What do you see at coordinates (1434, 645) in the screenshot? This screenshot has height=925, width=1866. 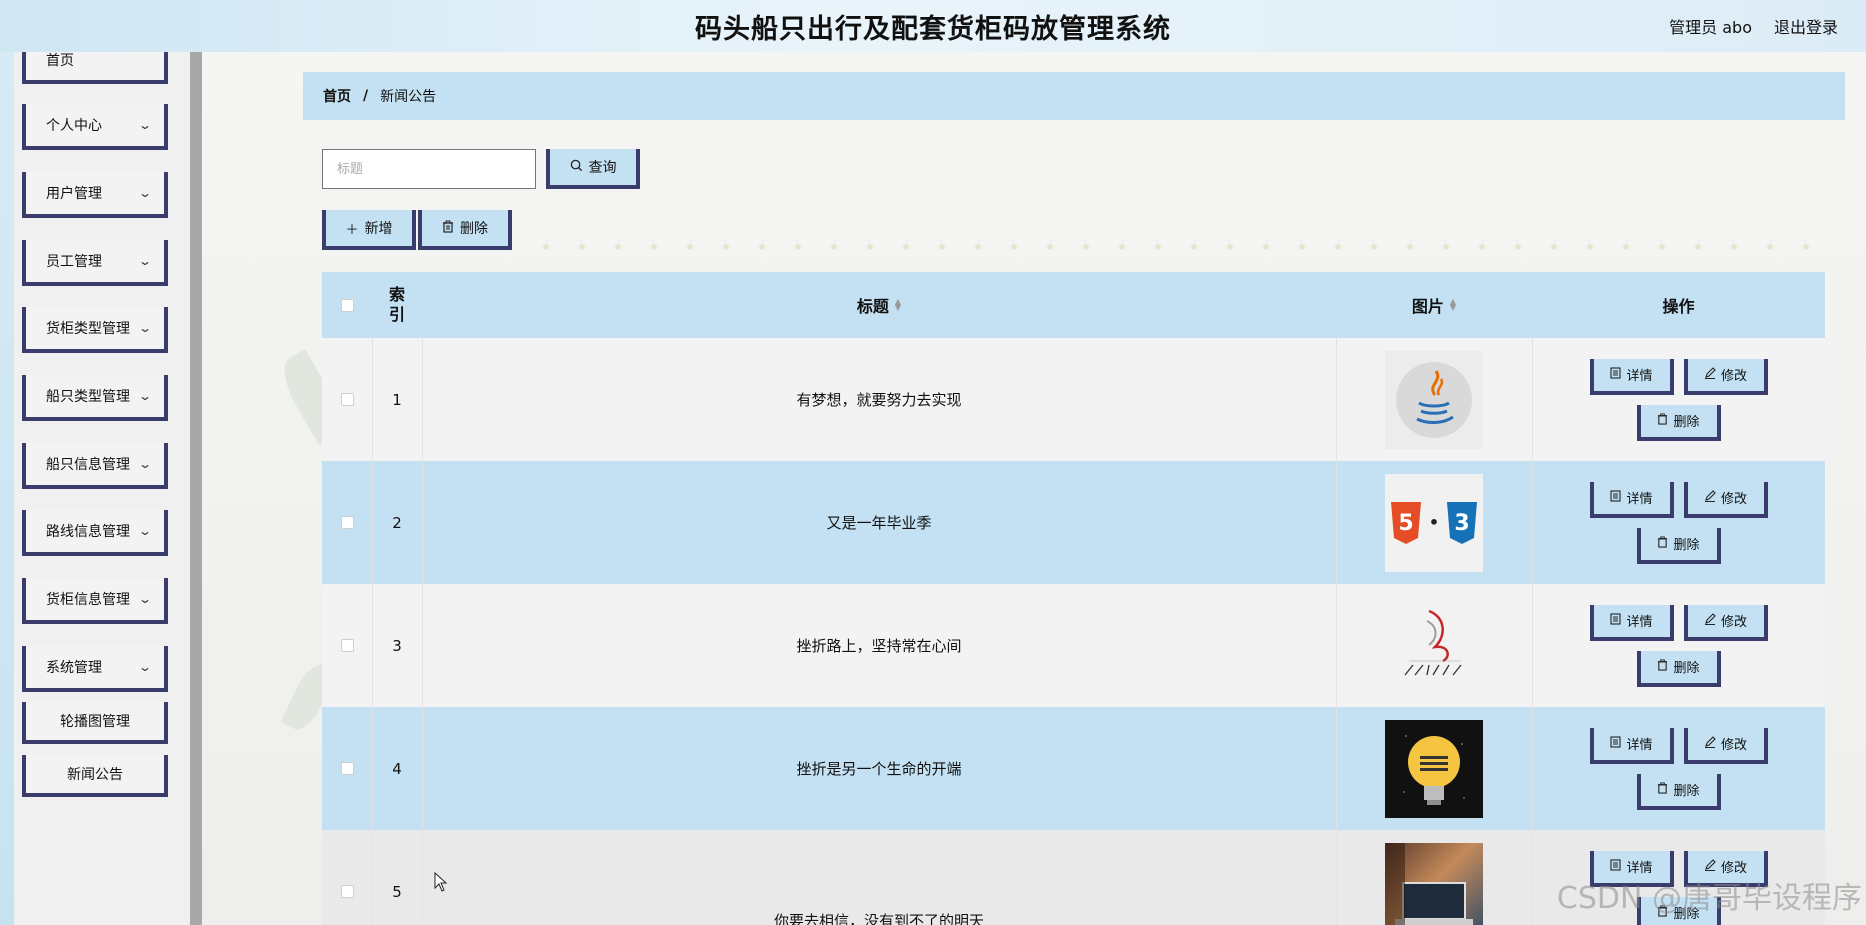 I see `sql-server-2012-logo-thumbnail` at bounding box center [1434, 645].